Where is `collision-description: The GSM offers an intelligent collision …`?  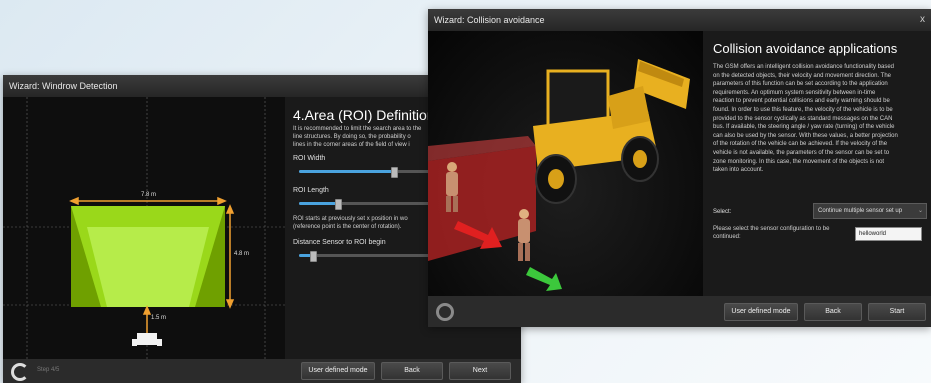 collision-description: The GSM offers an intelligent collision … is located at coordinates (805, 119).